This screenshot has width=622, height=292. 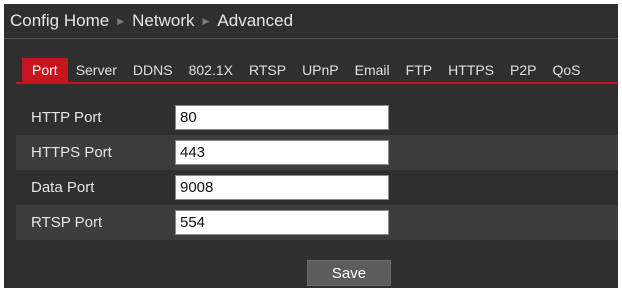 What do you see at coordinates (267, 70) in the screenshot?
I see `tab-rtsp: RTSP` at bounding box center [267, 70].